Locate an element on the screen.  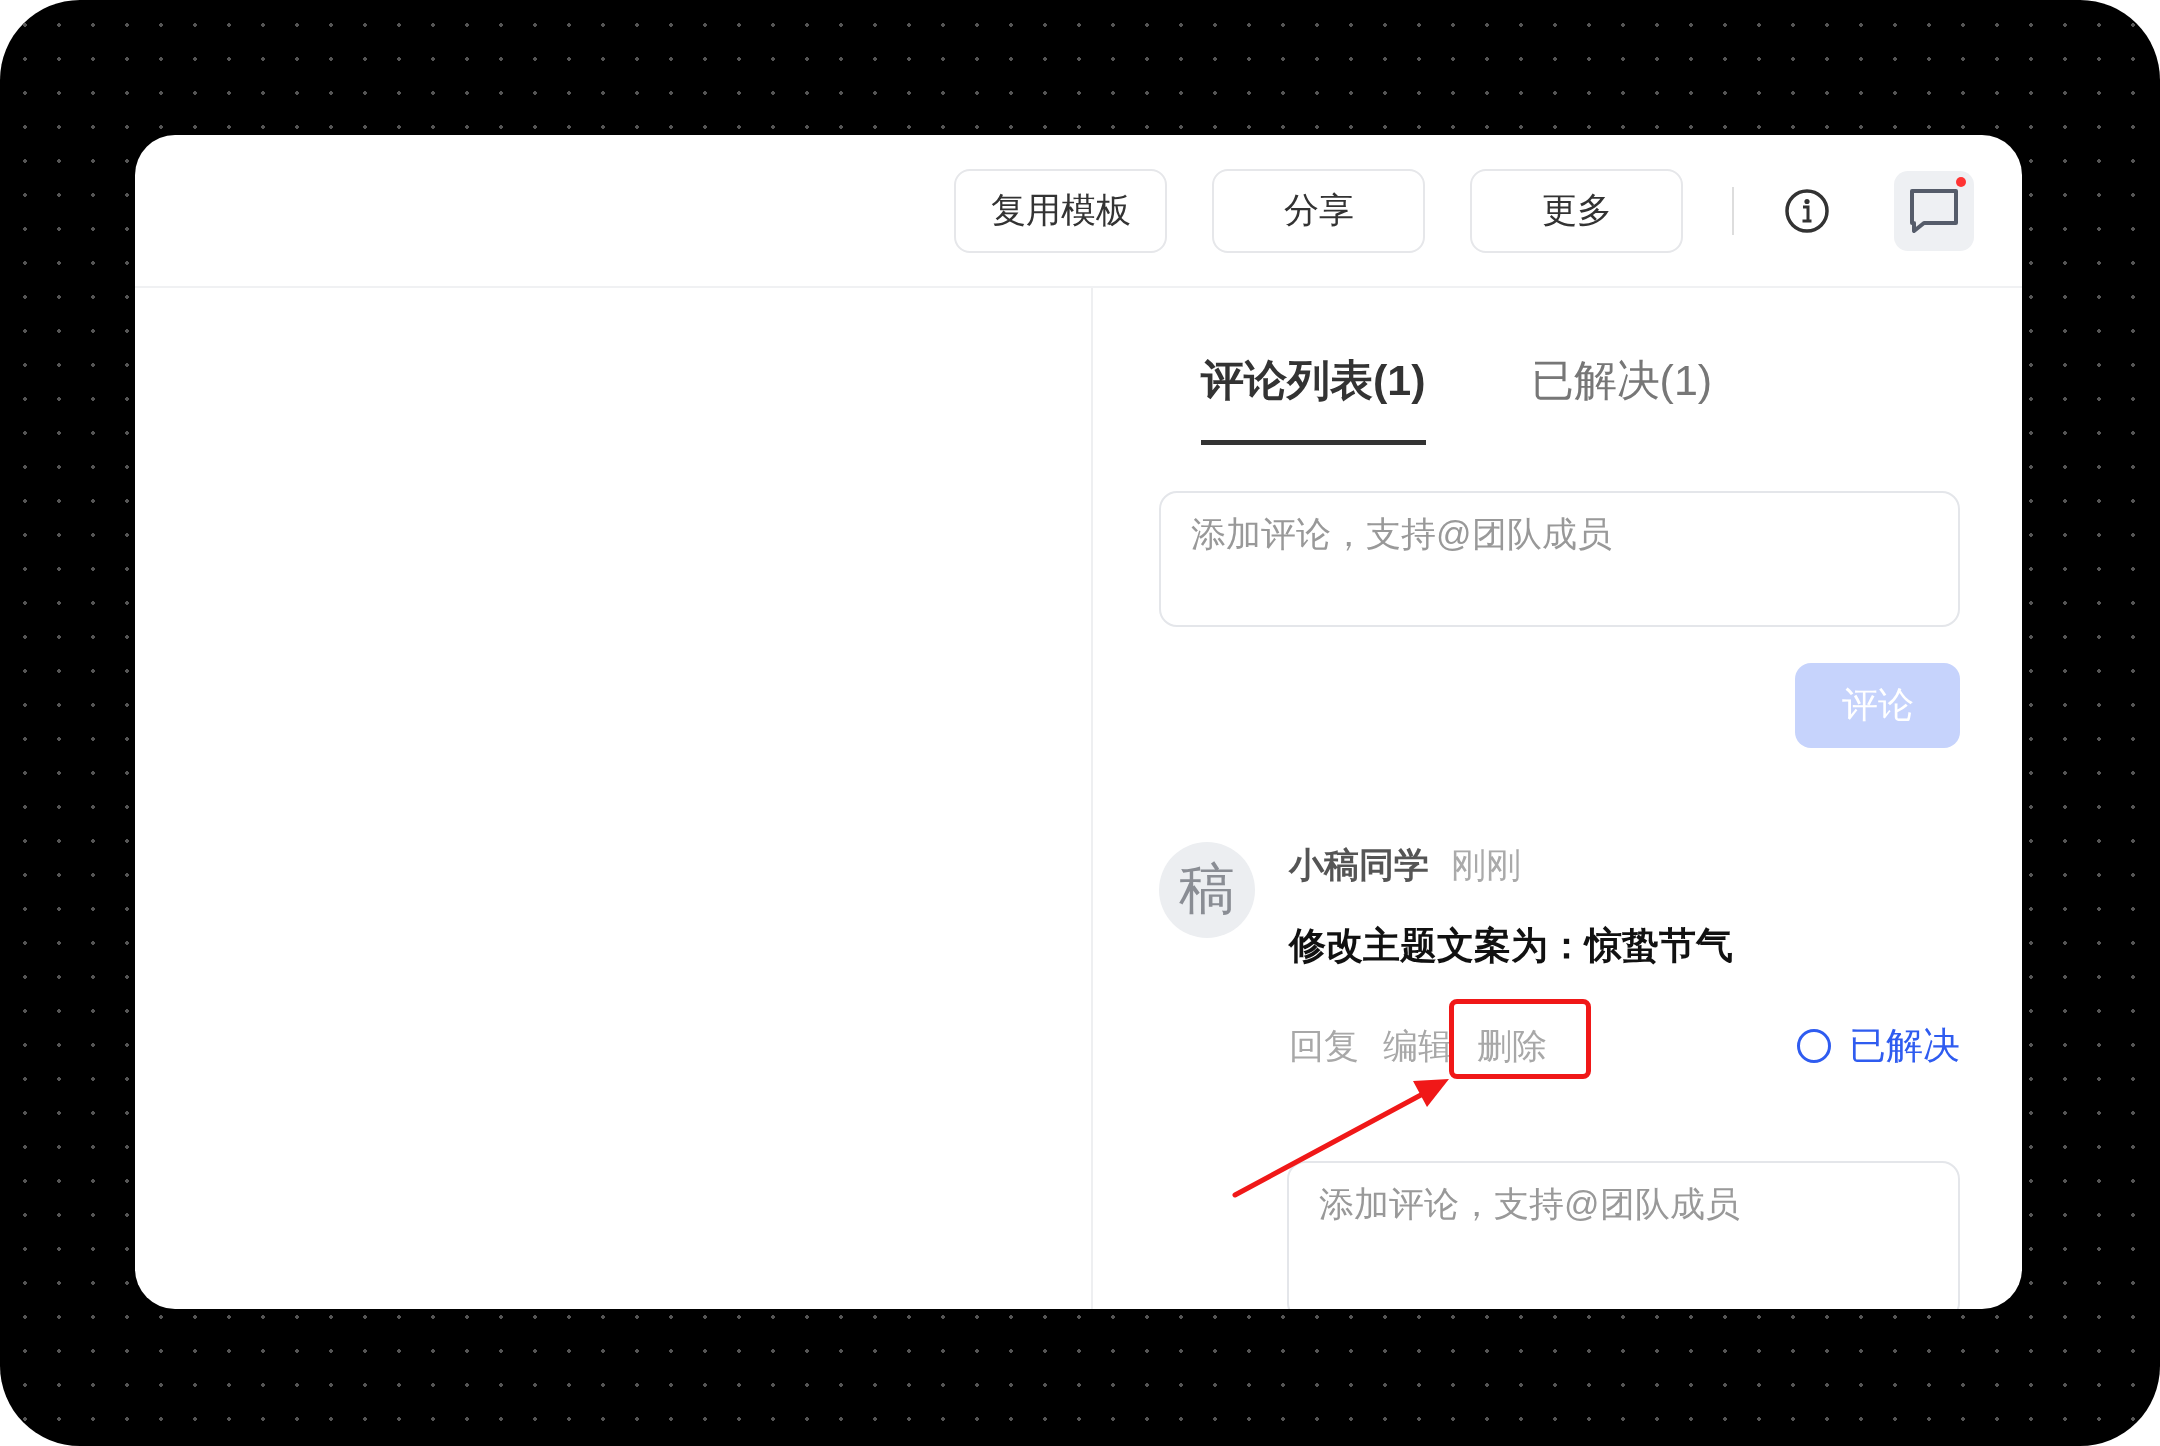
tab: 已解决(1) is located at coordinates (1621, 398).